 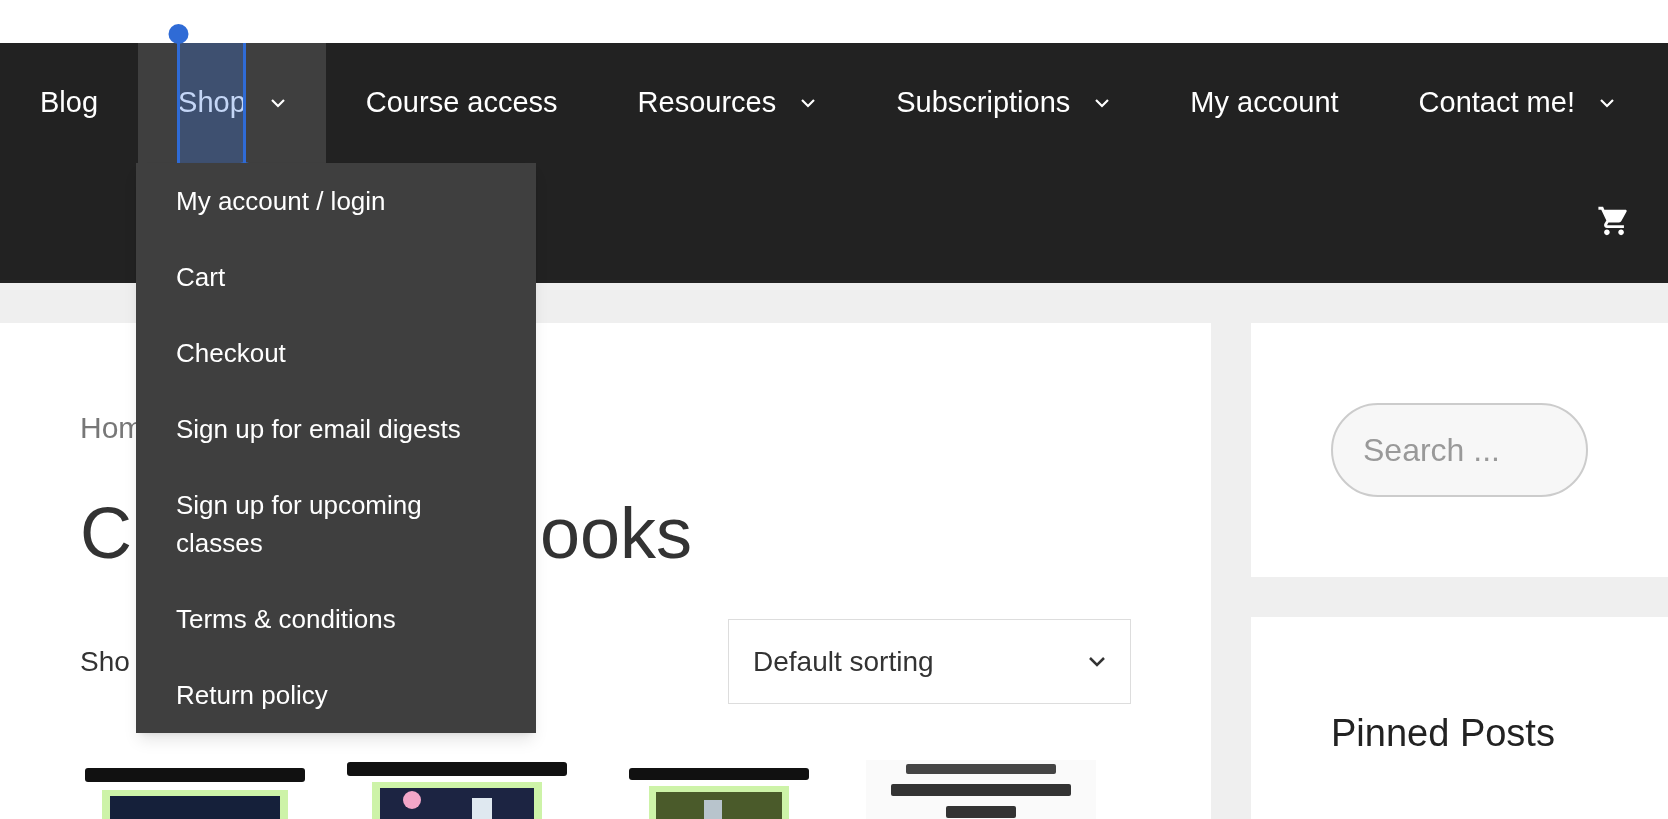 What do you see at coordinates (336, 277) in the screenshot?
I see `menu-item: Cart` at bounding box center [336, 277].